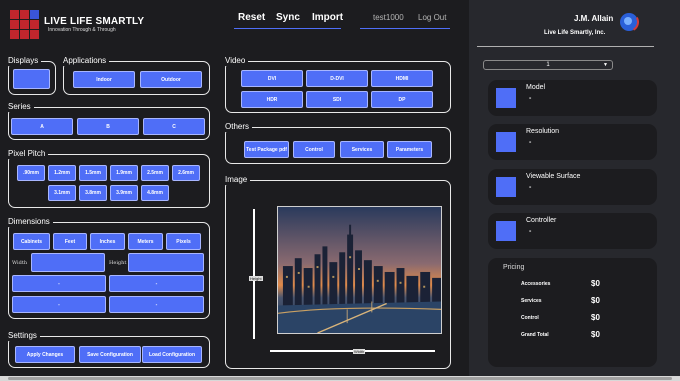 This screenshot has width=680, height=381. I want to click on image-title: Image, so click(238, 180).